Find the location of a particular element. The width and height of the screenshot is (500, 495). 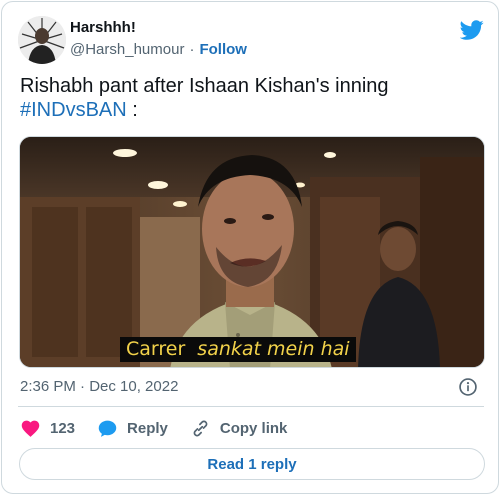

heart-icon is located at coordinates (30, 428).